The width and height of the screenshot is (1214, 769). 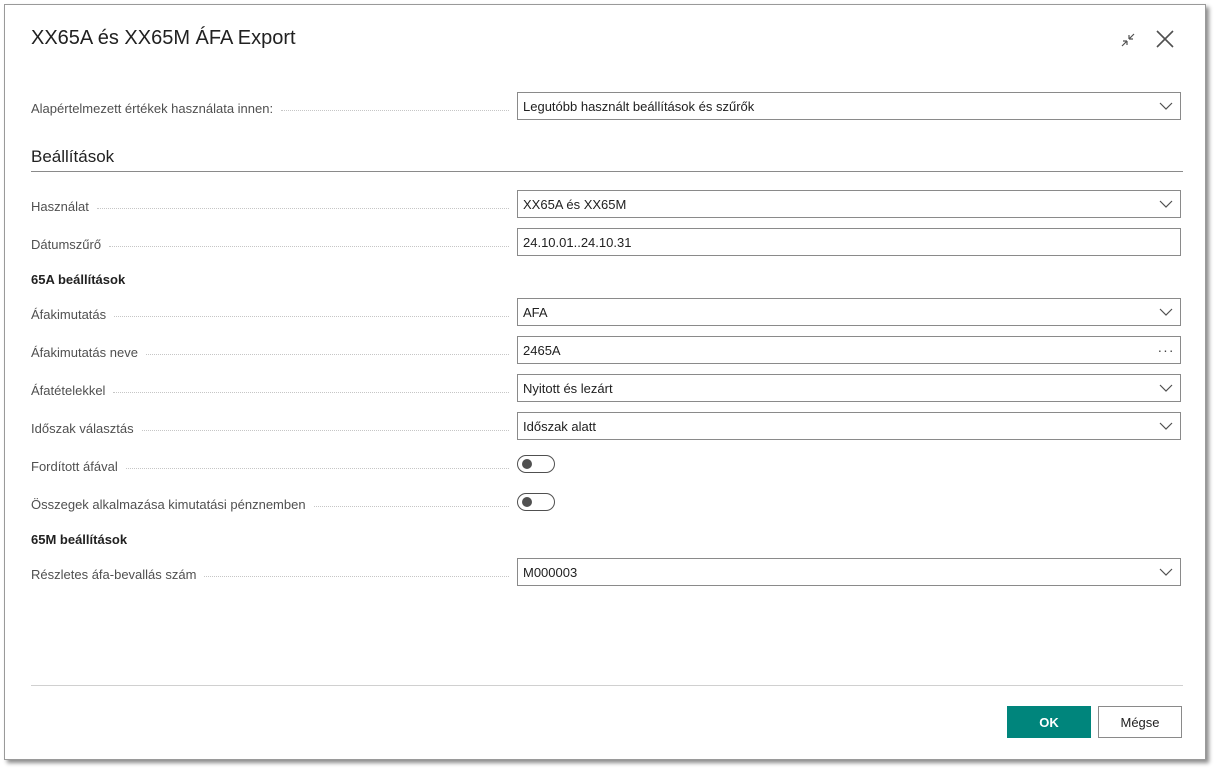 What do you see at coordinates (849, 204) in the screenshot?
I see `usage-select: XX65A és XX65M` at bounding box center [849, 204].